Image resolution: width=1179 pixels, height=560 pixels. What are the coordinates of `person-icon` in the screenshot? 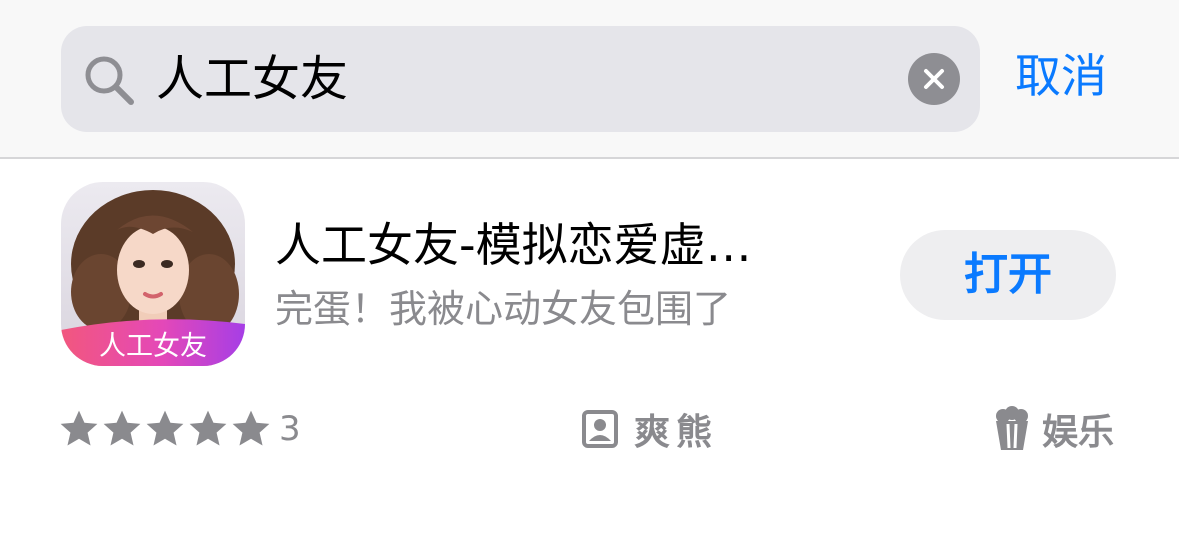 It's located at (600, 429).